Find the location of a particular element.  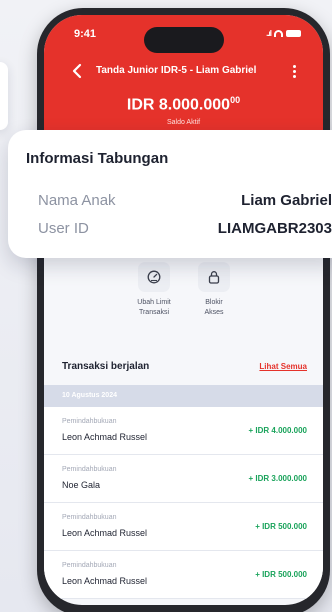

info-row-user-id: User ID LIAMGABR2303 is located at coordinates (185, 231).